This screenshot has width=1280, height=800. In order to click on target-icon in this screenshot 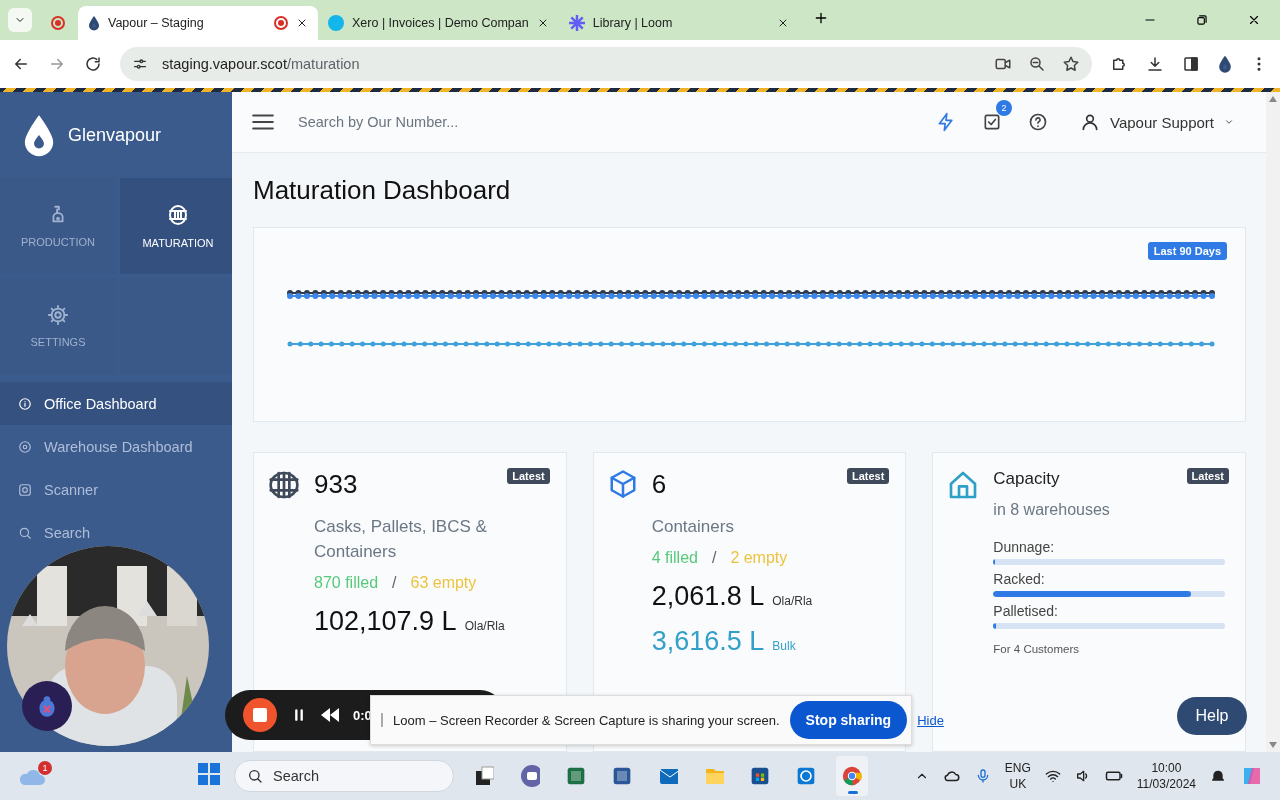, I will do `click(25, 446)`.